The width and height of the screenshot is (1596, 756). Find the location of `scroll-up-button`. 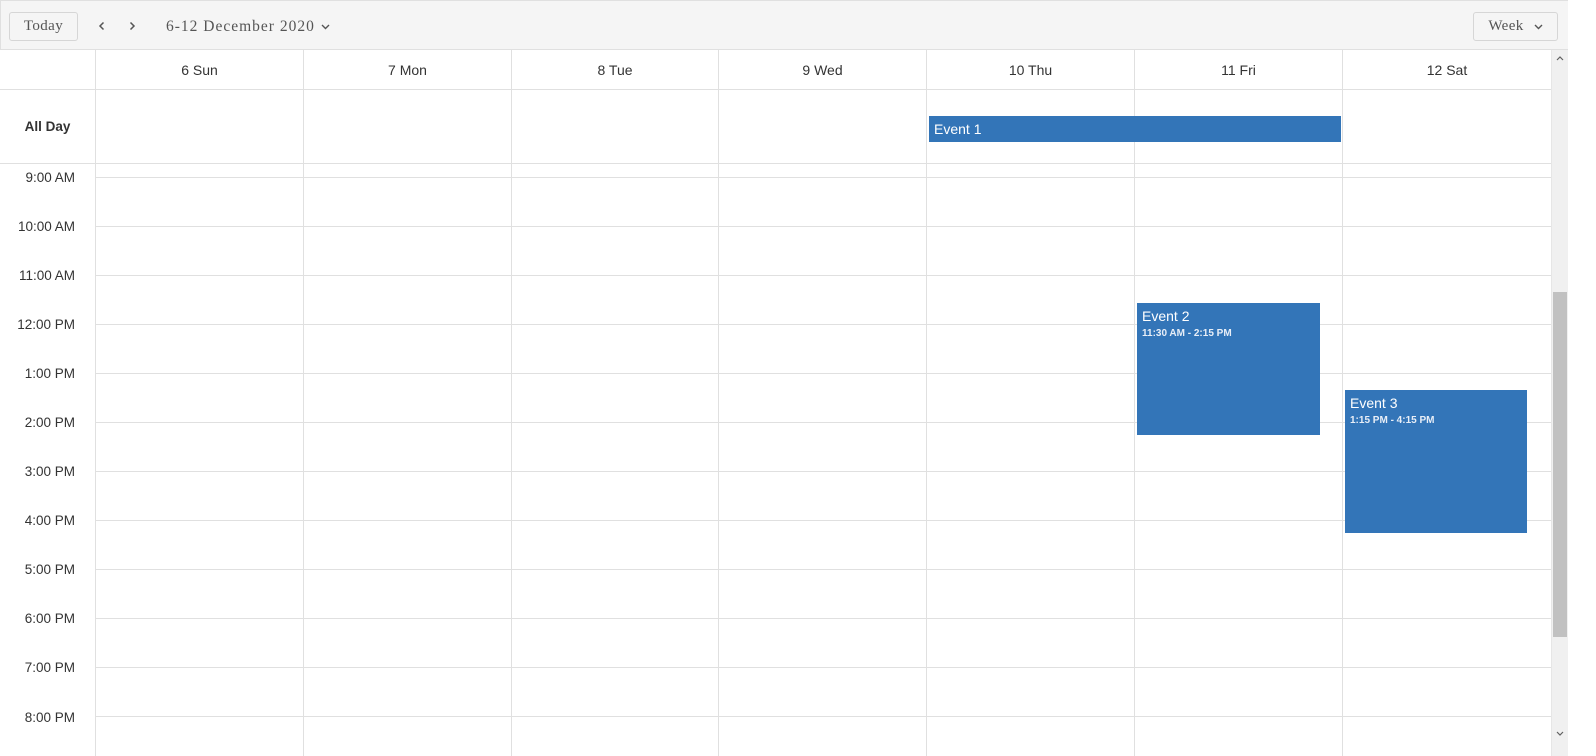

scroll-up-button is located at coordinates (1560, 58).